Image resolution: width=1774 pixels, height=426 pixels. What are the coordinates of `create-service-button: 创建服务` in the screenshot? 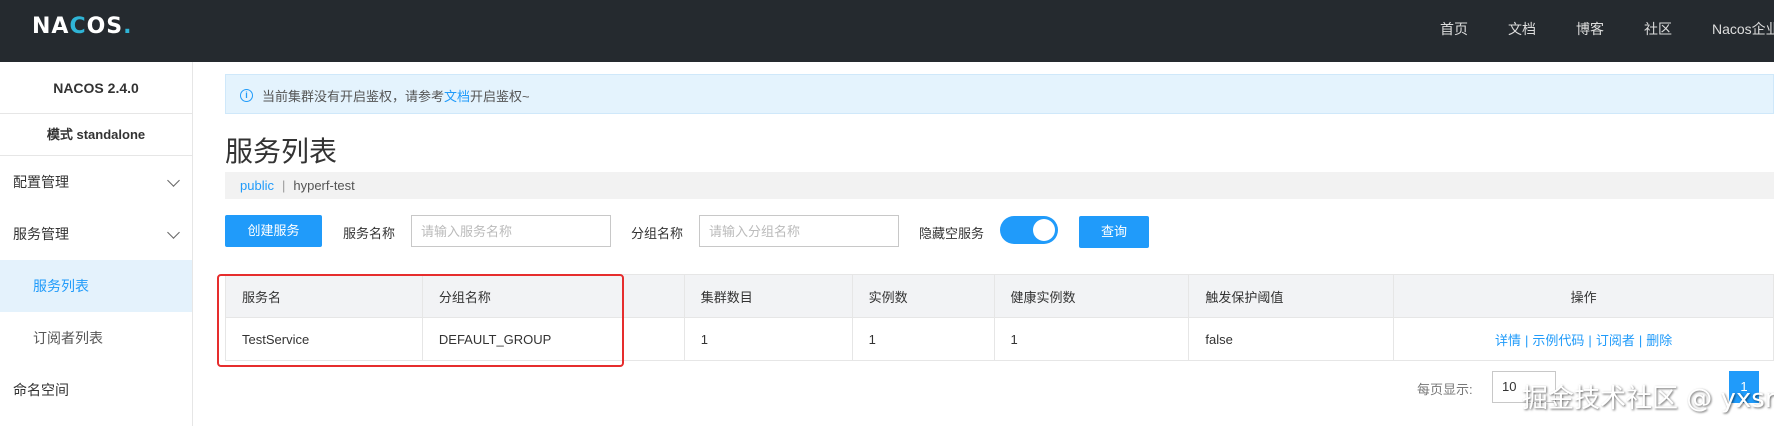 It's located at (273, 231).